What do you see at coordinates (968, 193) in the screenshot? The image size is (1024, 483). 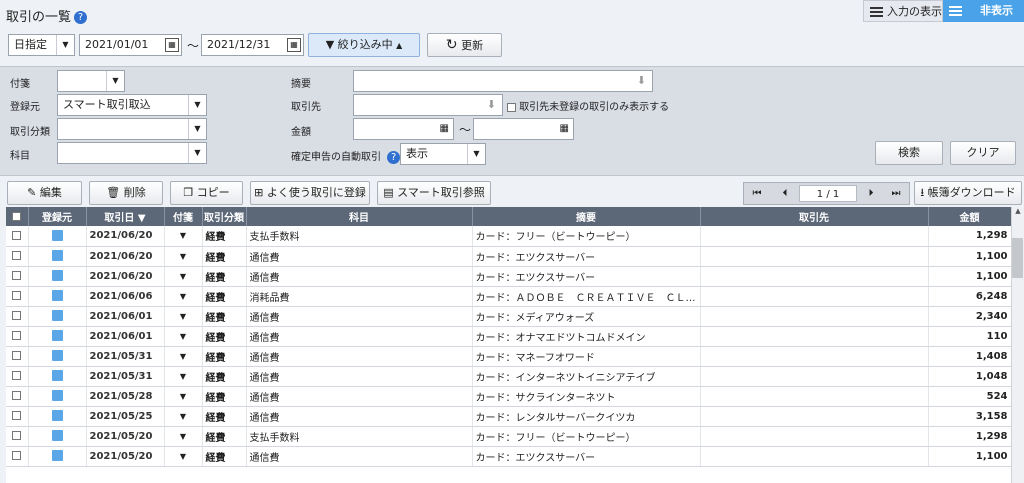 I see `download-ledger-button: ⭳ 帳簿ダウンロード` at bounding box center [968, 193].